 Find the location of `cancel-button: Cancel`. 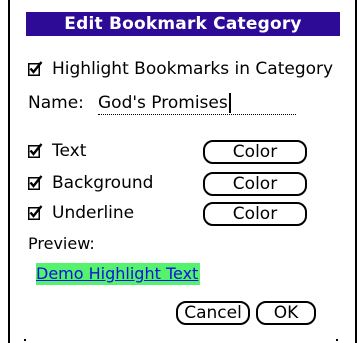

cancel-button: Cancel is located at coordinates (213, 313).